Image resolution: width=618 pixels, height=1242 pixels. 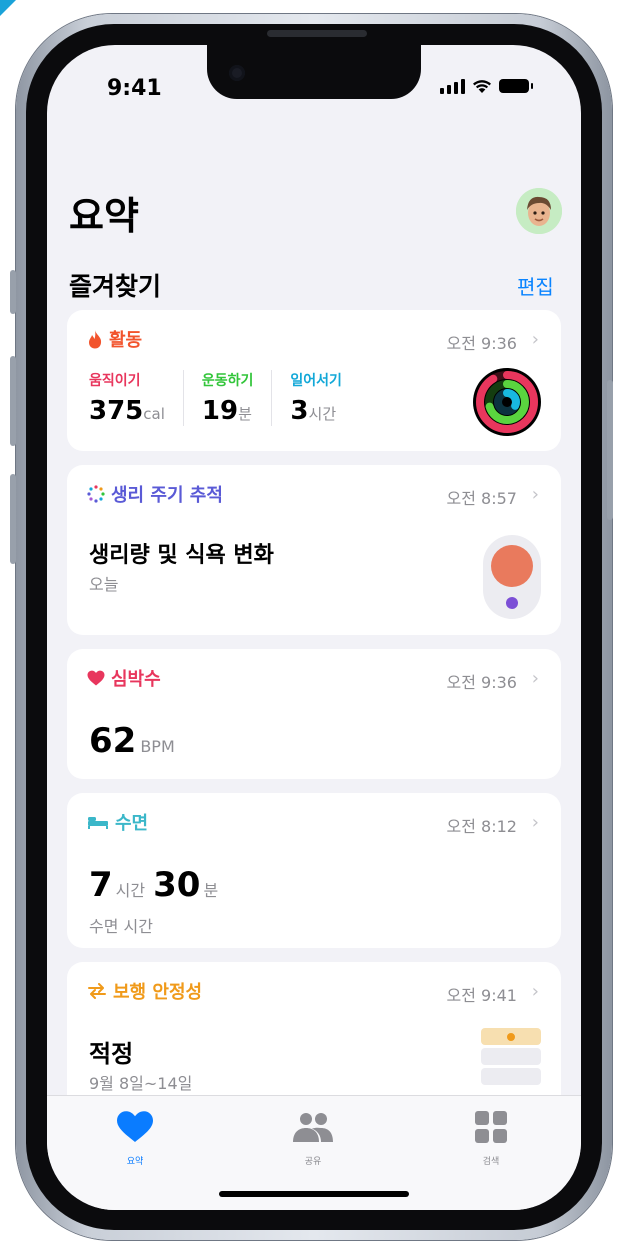 I want to click on heart-time: 오전 9:36, so click(x=481, y=682).